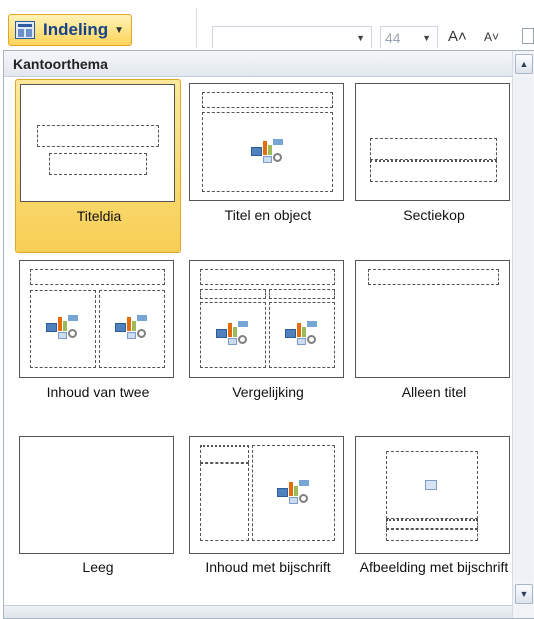  I want to click on font-size-box: 44 ▼, so click(409, 37).